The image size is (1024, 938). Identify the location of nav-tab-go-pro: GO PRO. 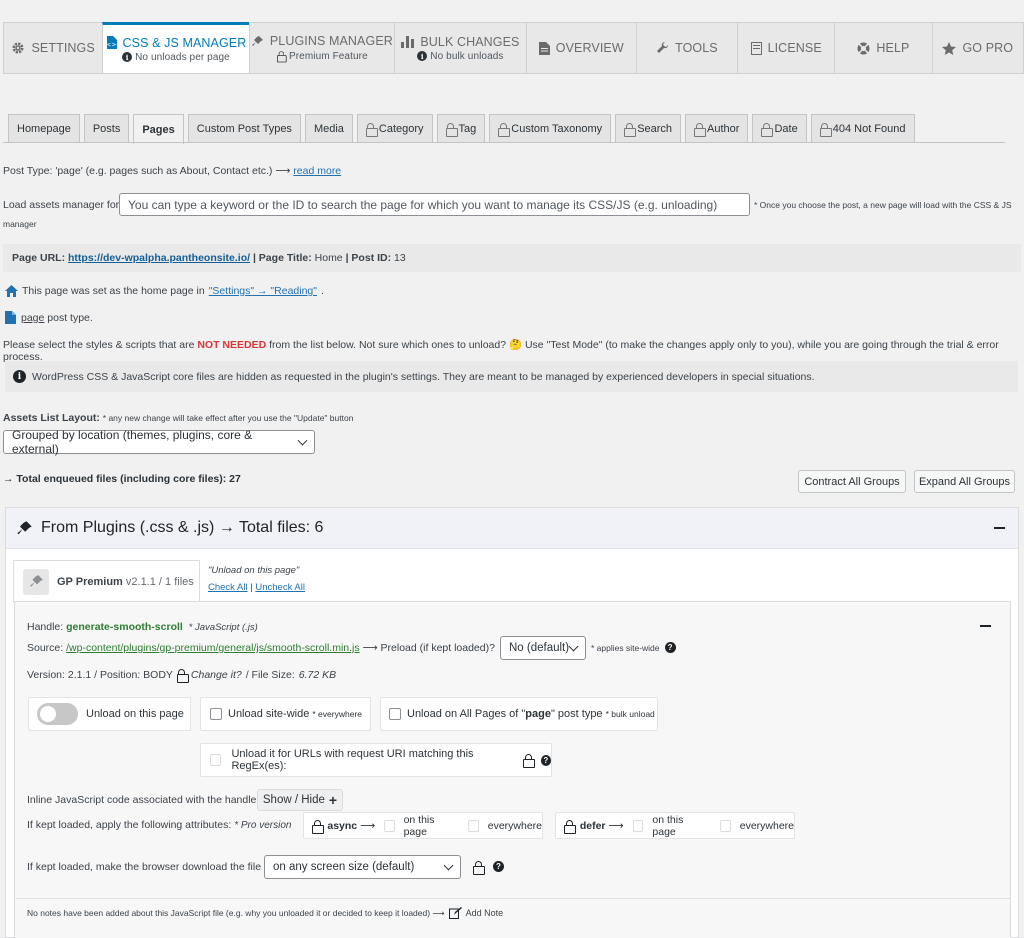
(977, 48).